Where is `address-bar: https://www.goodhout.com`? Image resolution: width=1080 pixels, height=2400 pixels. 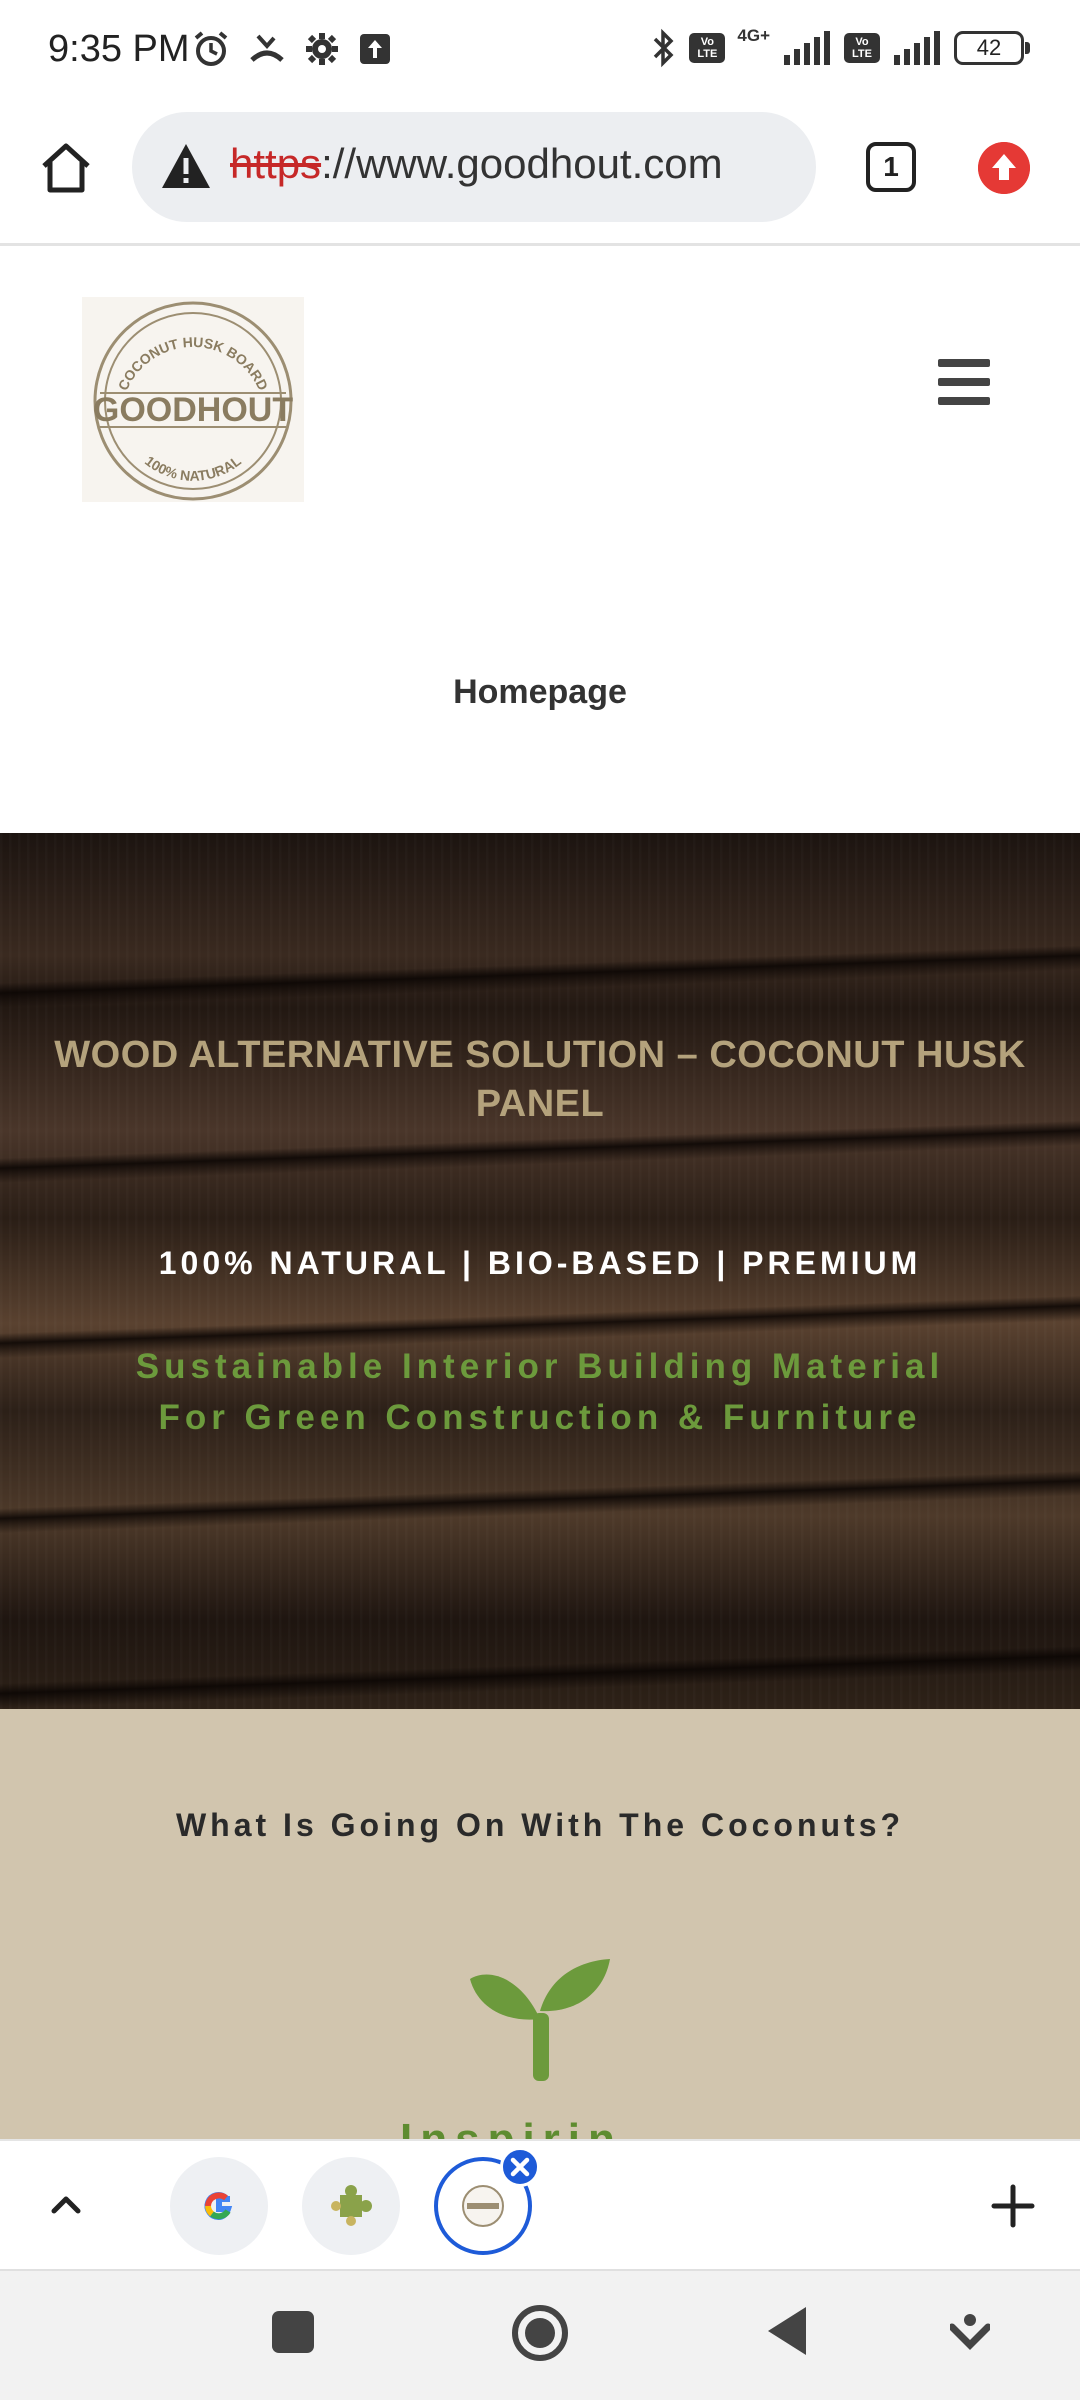 address-bar: https://www.goodhout.com is located at coordinates (474, 167).